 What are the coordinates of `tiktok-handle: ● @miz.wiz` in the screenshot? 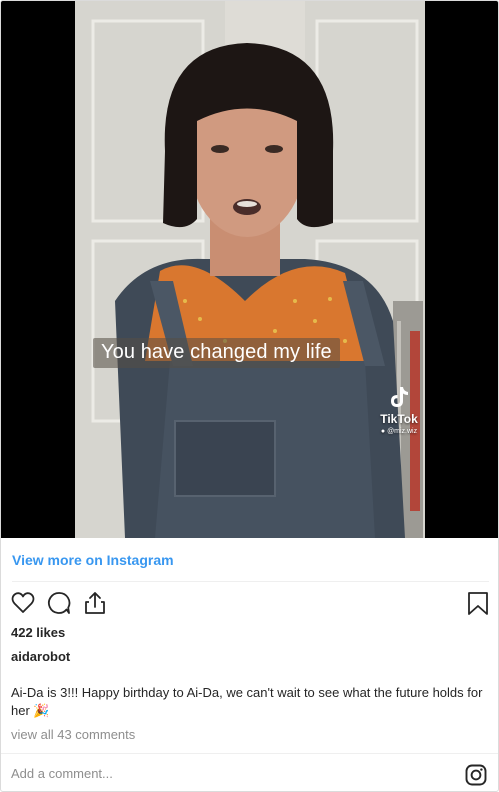 It's located at (399, 431).